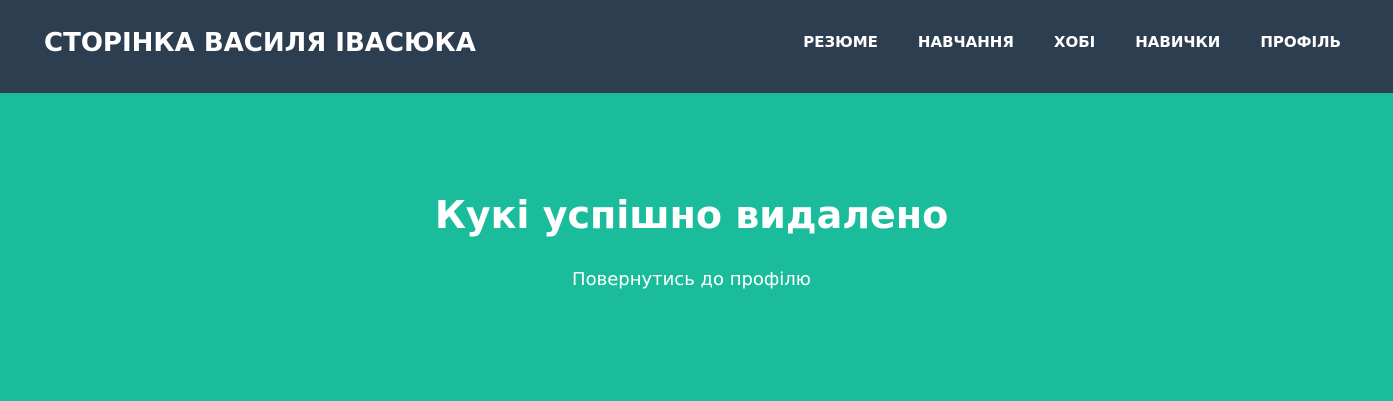 The height and width of the screenshot is (401, 1393). Describe the element at coordinates (691, 215) in the screenshot. I see `page-title: Кукі успішно видалено` at that location.